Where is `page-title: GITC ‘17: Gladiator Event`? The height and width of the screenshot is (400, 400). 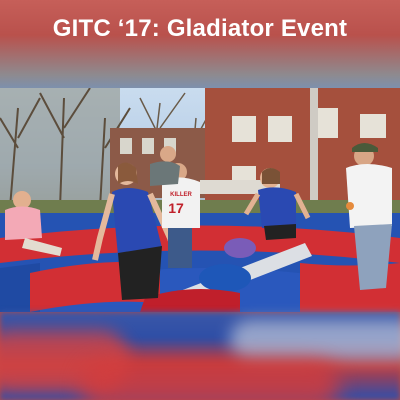
page-title: GITC ‘17: Gladiator Event is located at coordinates (200, 28).